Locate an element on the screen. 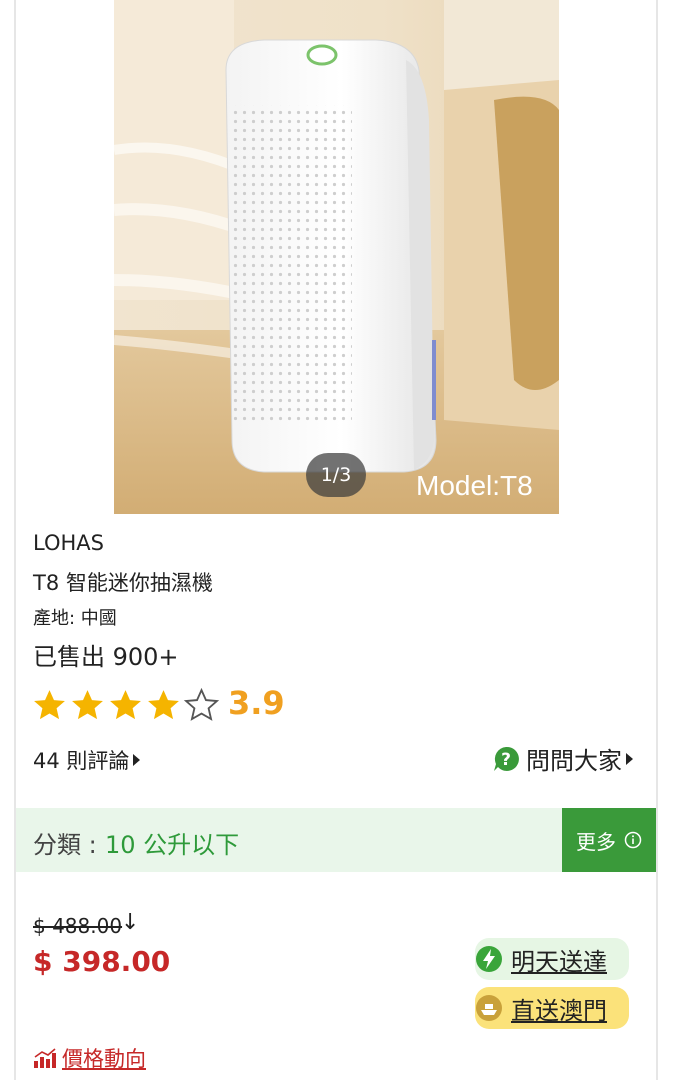 The height and width of the screenshot is (1080, 673). lightning-icon is located at coordinates (489, 959).